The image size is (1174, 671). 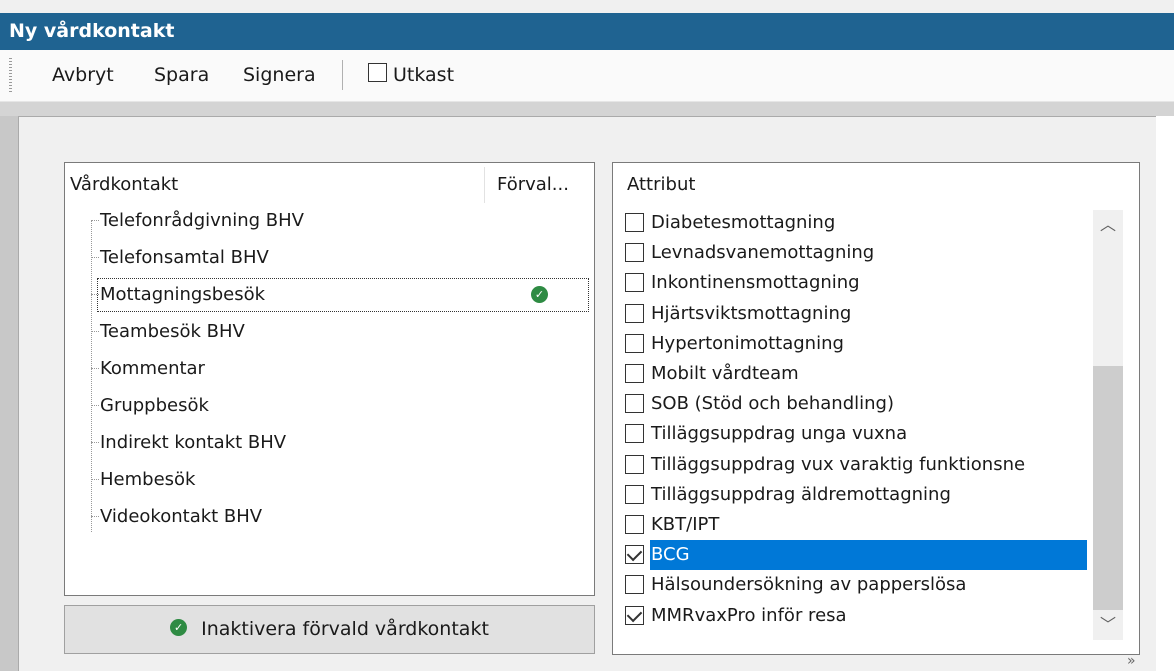 What do you see at coordinates (587, 76) in the screenshot?
I see `toolbar: Avbryt Spara Signera Utkast` at bounding box center [587, 76].